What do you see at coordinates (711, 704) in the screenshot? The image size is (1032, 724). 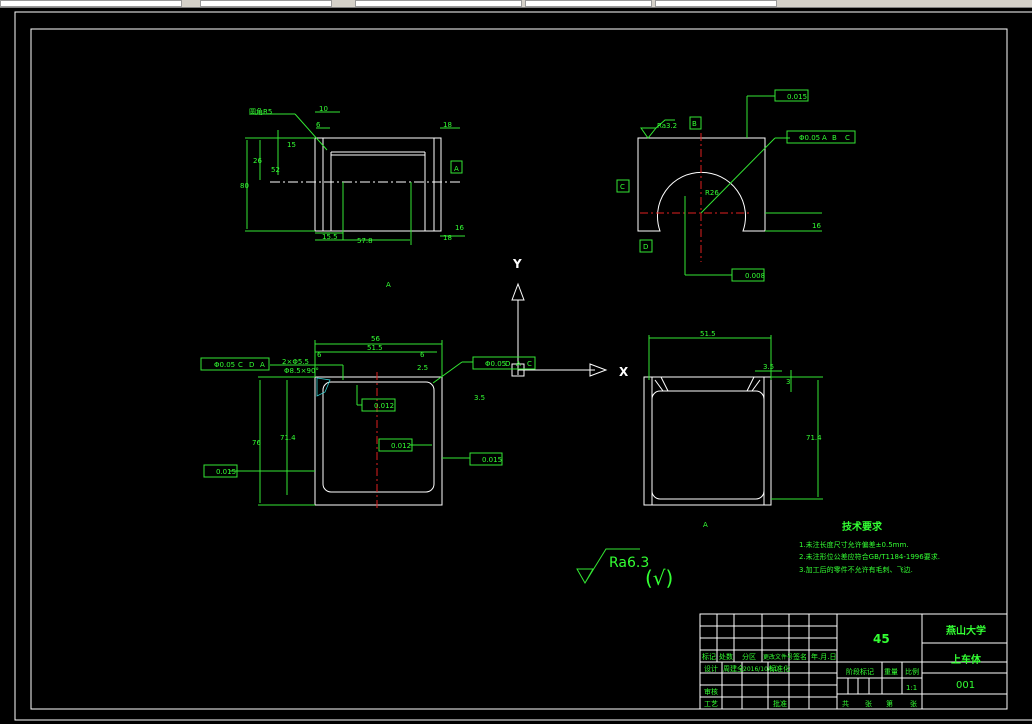 I see `title-block-cell: 工艺` at bounding box center [711, 704].